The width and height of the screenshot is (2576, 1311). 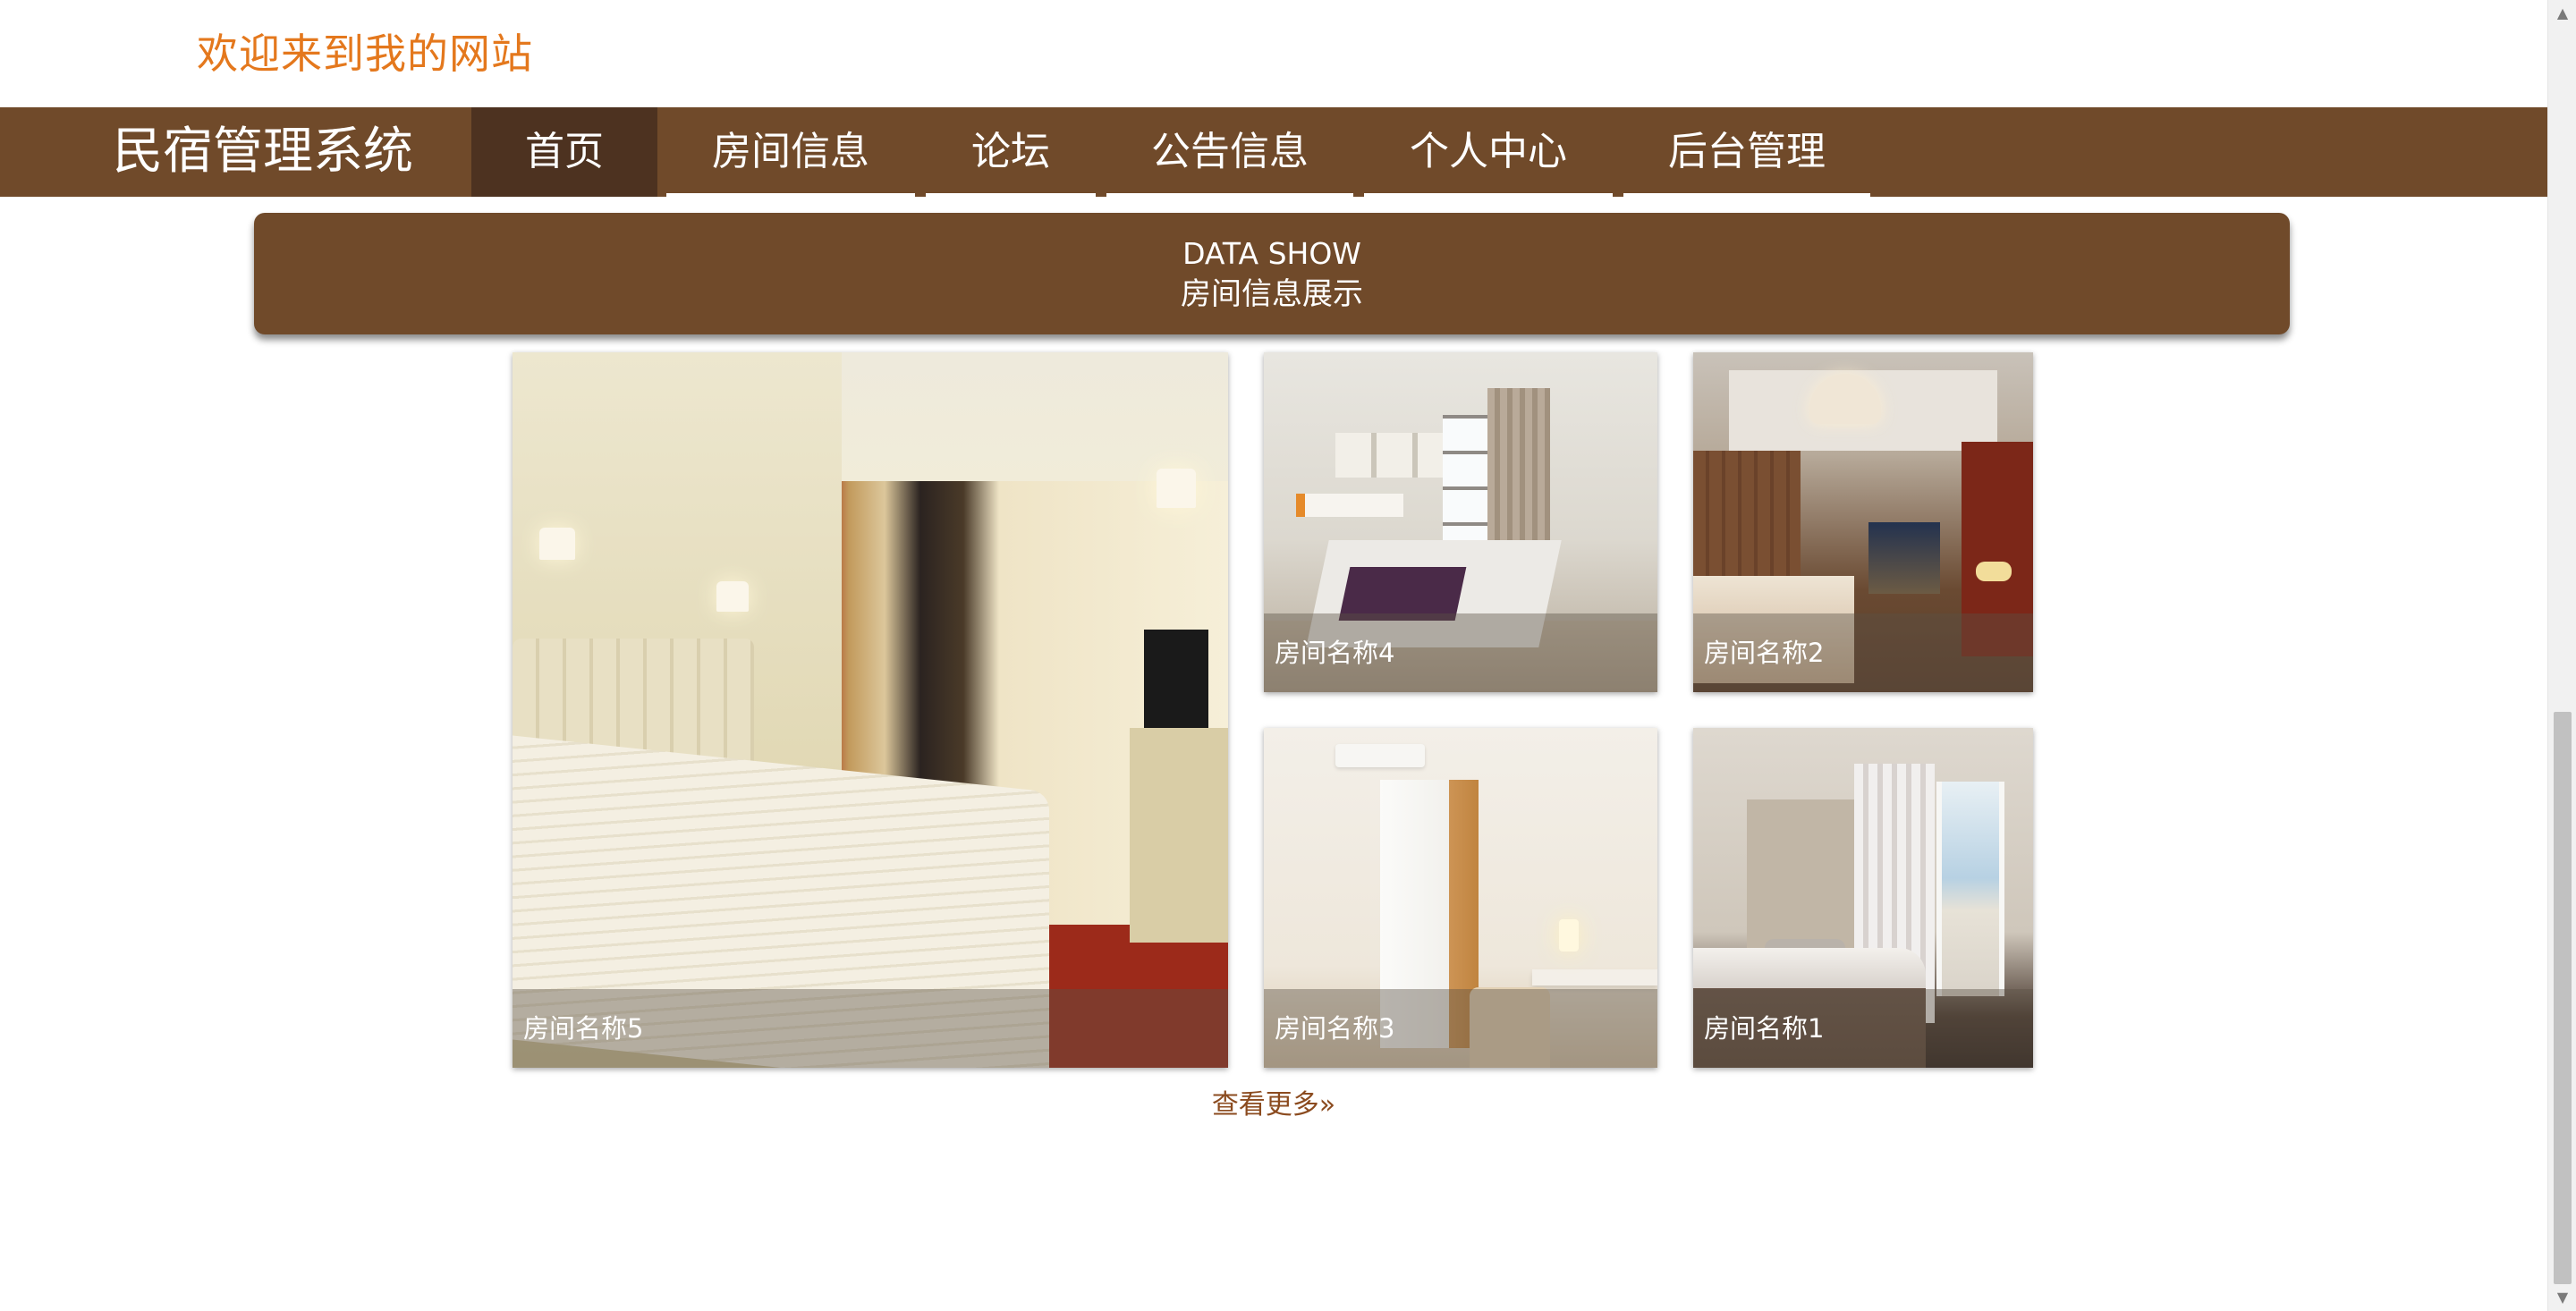 What do you see at coordinates (2561, 655) in the screenshot?
I see `vertical-scrollbar: ▲ ▼` at bounding box center [2561, 655].